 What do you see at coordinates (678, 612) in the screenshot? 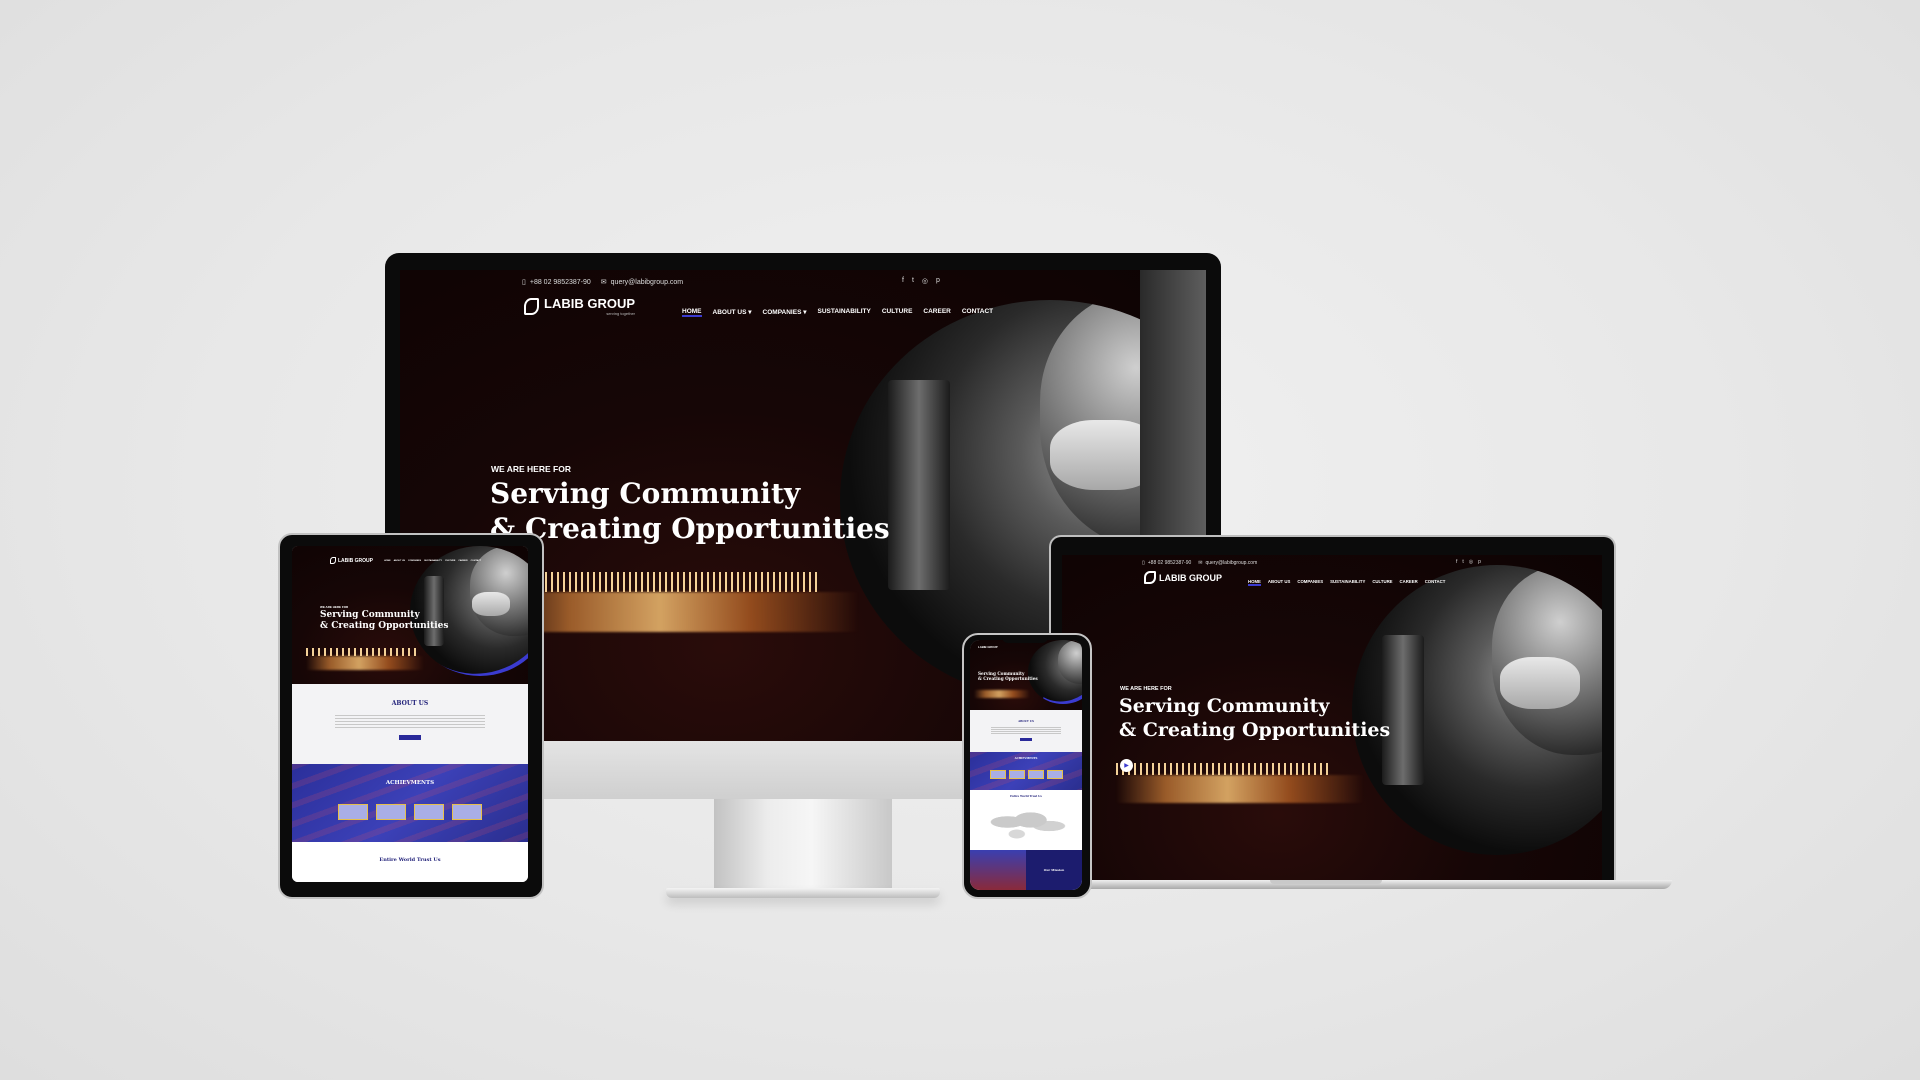
I see `hero-water-reflection` at bounding box center [678, 612].